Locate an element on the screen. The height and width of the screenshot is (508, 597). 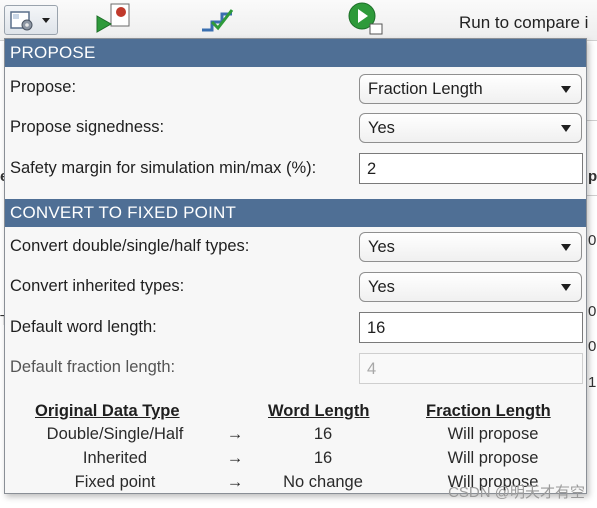
convert-section-header: CONVERT TO FIXED POINT is located at coordinates (295, 213).